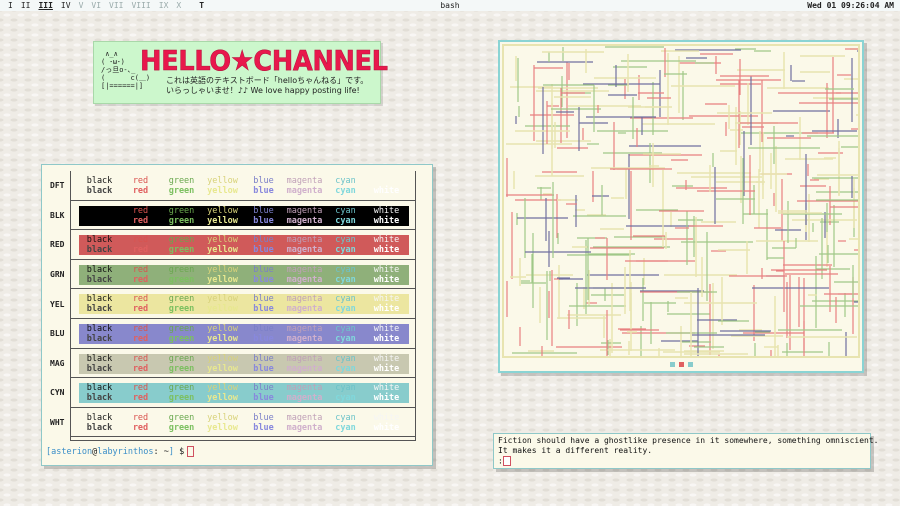 The image size is (900, 506). Describe the element at coordinates (57, 423) in the screenshot. I see `row-label-wht: WHT` at that location.